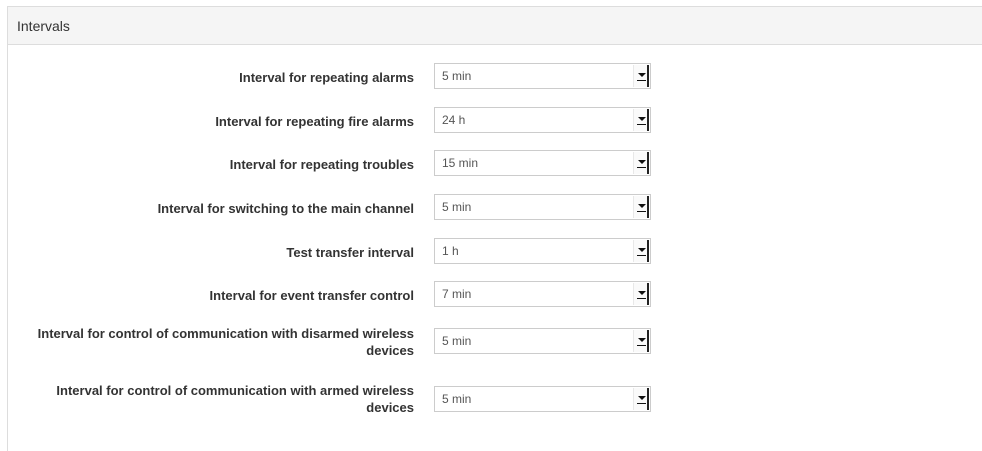  I want to click on field-label: Interval for repeating fire alarms, so click(314, 121).